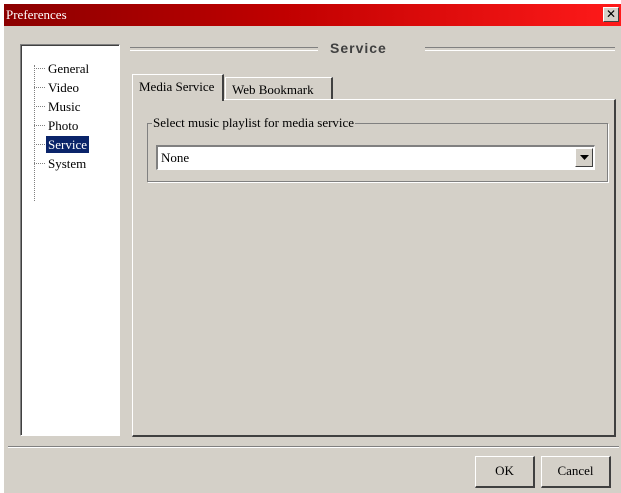 This screenshot has height=493, width=621. I want to click on tab-strip: Media Service Web Bookmark, so click(374, 87).